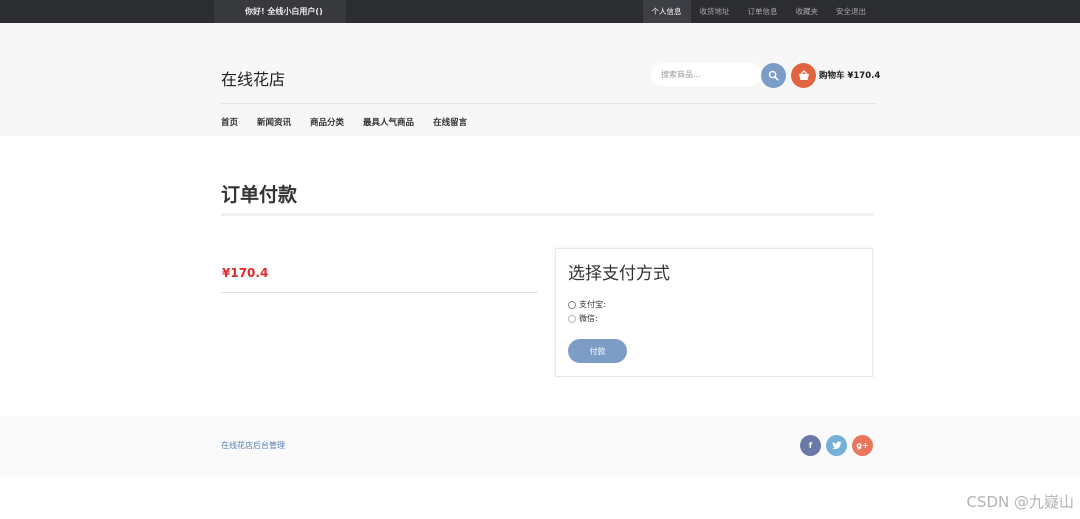 Image resolution: width=1080 pixels, height=519 pixels. What do you see at coordinates (547, 214) in the screenshot?
I see `title-divider` at bounding box center [547, 214].